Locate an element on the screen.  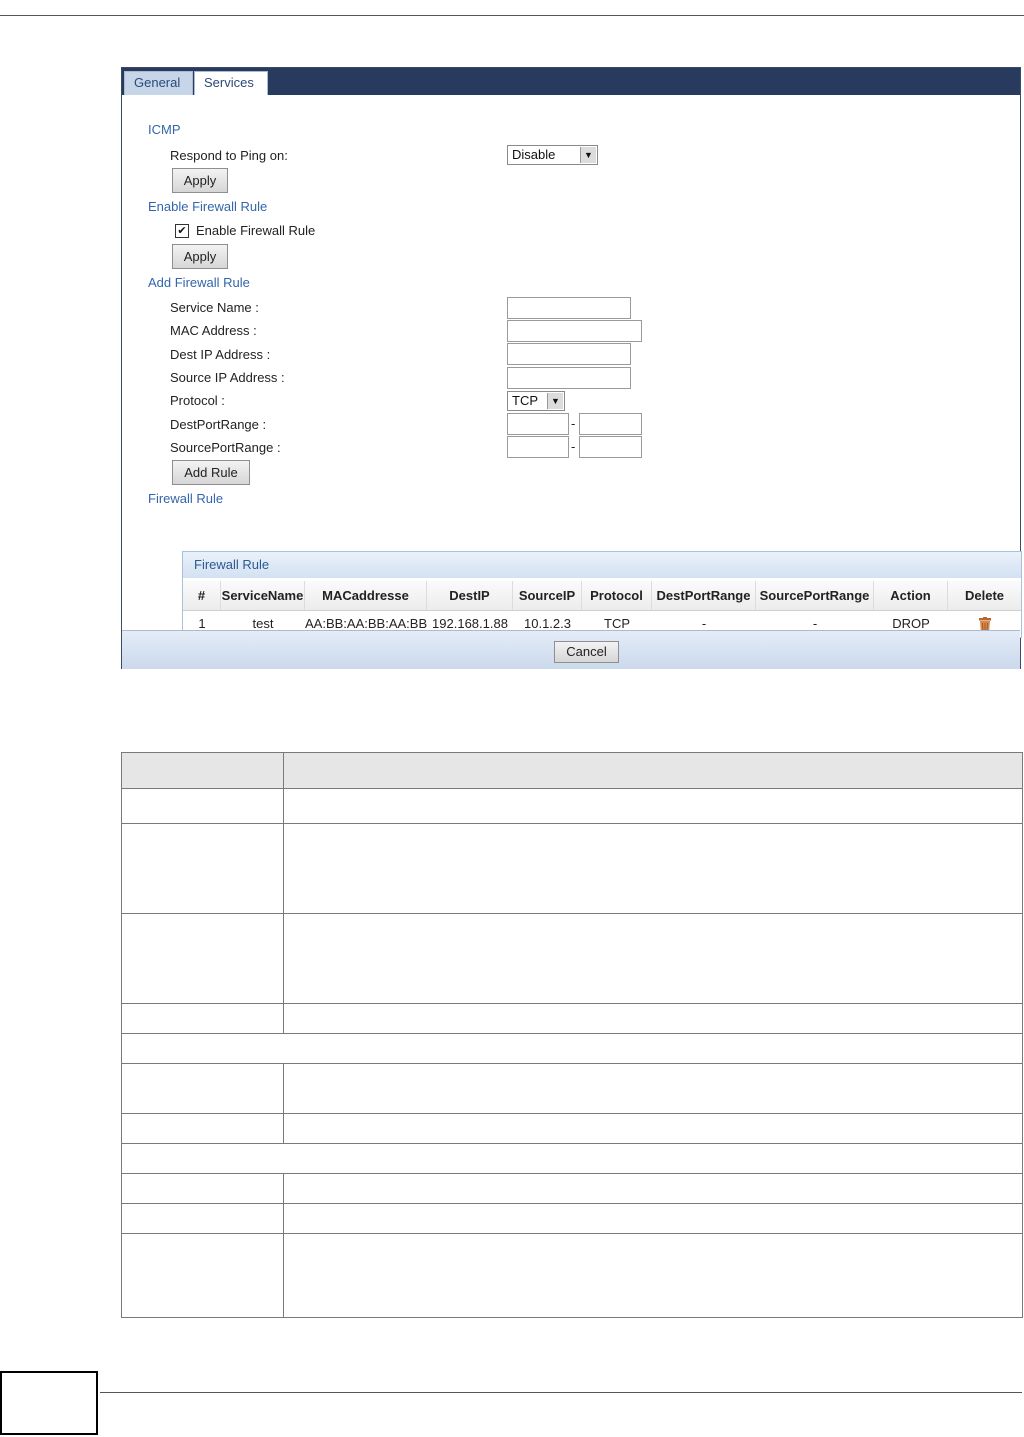
col-index: # is located at coordinates (202, 595).